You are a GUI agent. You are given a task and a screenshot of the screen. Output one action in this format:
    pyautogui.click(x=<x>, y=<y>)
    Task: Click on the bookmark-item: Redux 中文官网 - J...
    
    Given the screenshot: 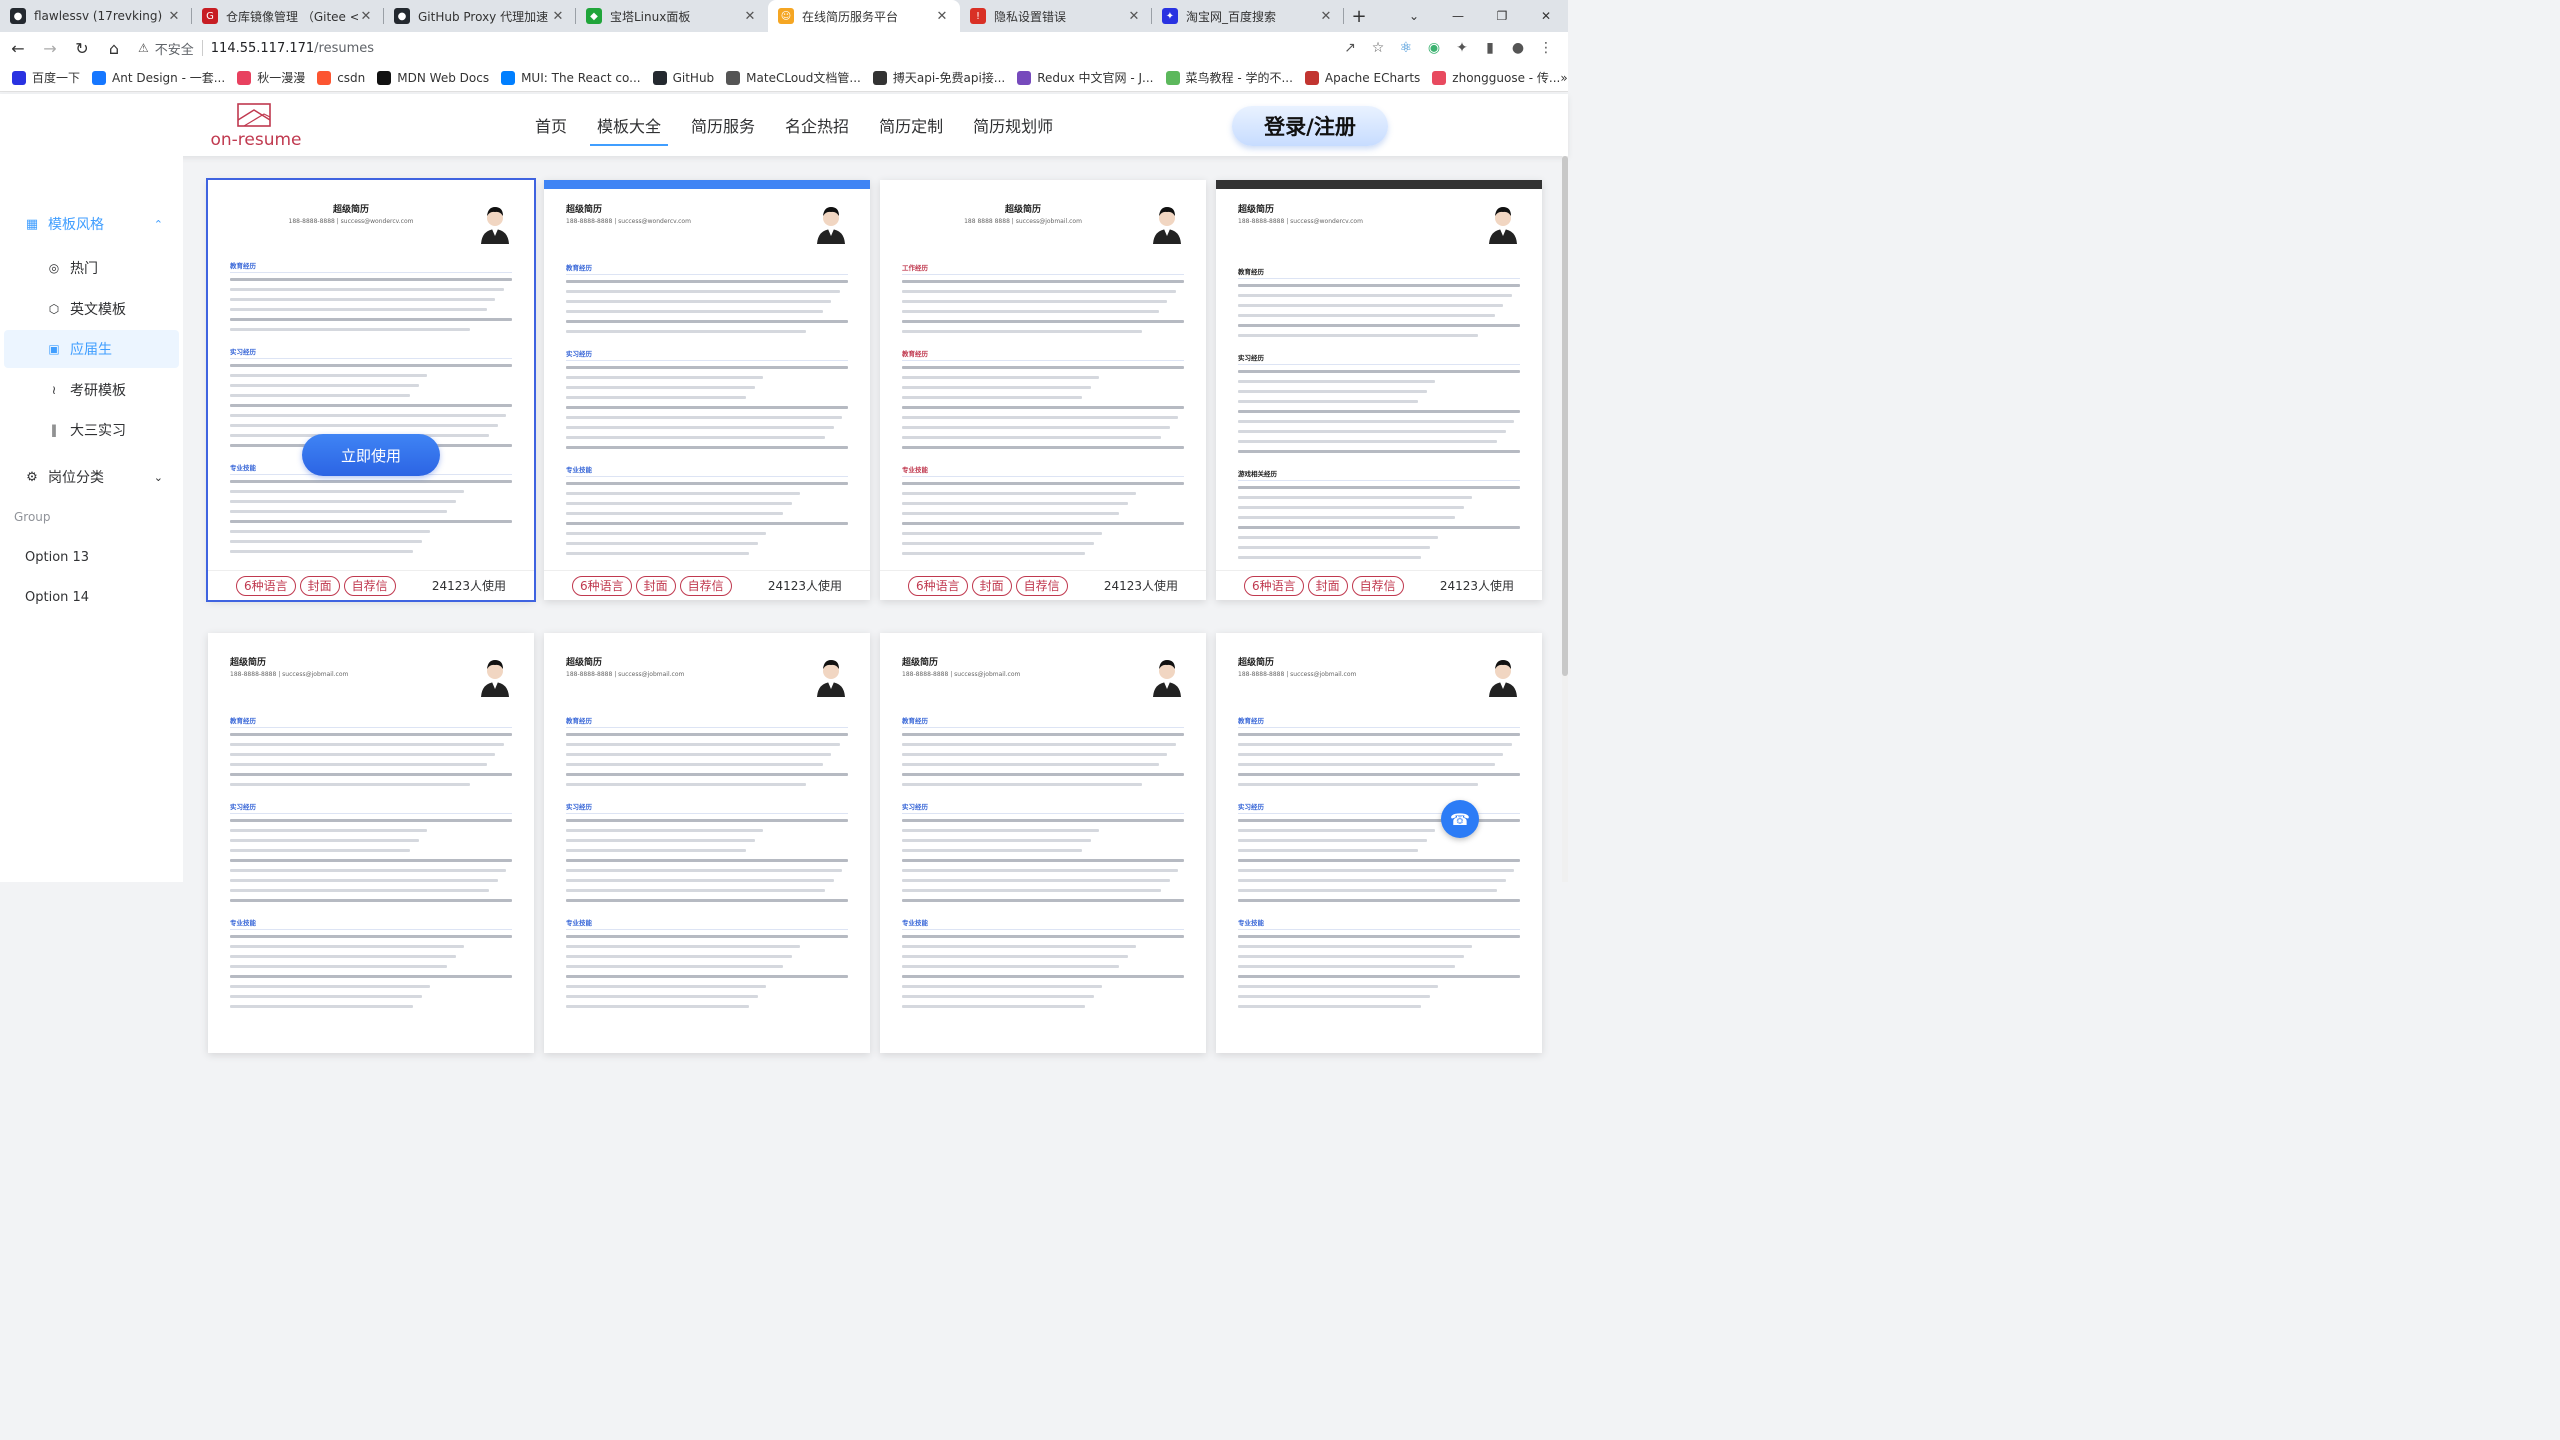 What is the action you would take?
    pyautogui.click(x=1085, y=77)
    